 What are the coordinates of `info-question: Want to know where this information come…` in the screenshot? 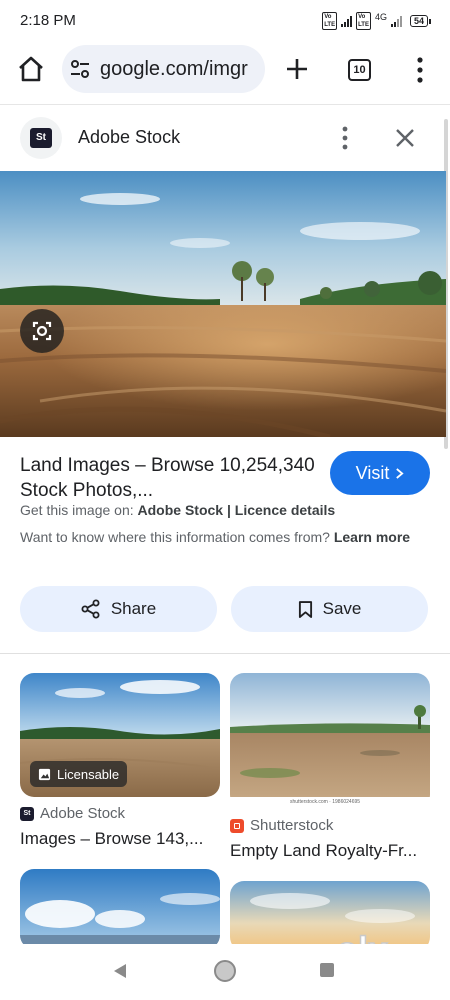 It's located at (175, 537).